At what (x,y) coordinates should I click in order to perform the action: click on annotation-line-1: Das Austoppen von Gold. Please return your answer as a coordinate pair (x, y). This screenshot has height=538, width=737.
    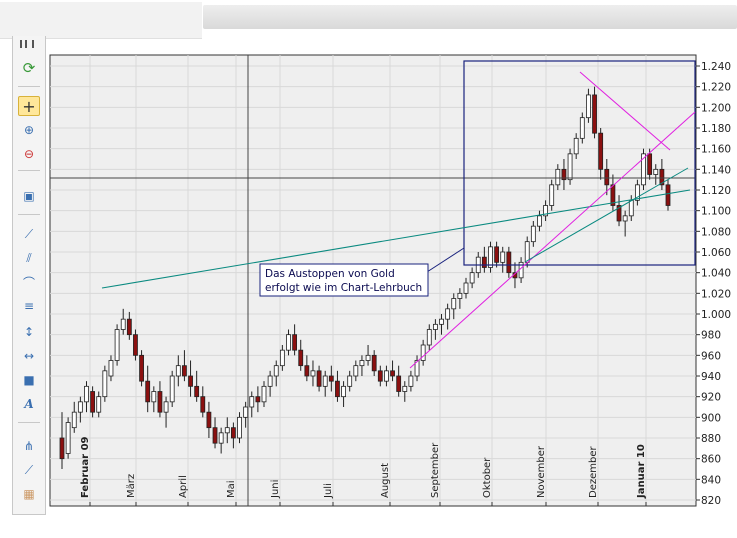
    Looking at the image, I should click on (330, 274).